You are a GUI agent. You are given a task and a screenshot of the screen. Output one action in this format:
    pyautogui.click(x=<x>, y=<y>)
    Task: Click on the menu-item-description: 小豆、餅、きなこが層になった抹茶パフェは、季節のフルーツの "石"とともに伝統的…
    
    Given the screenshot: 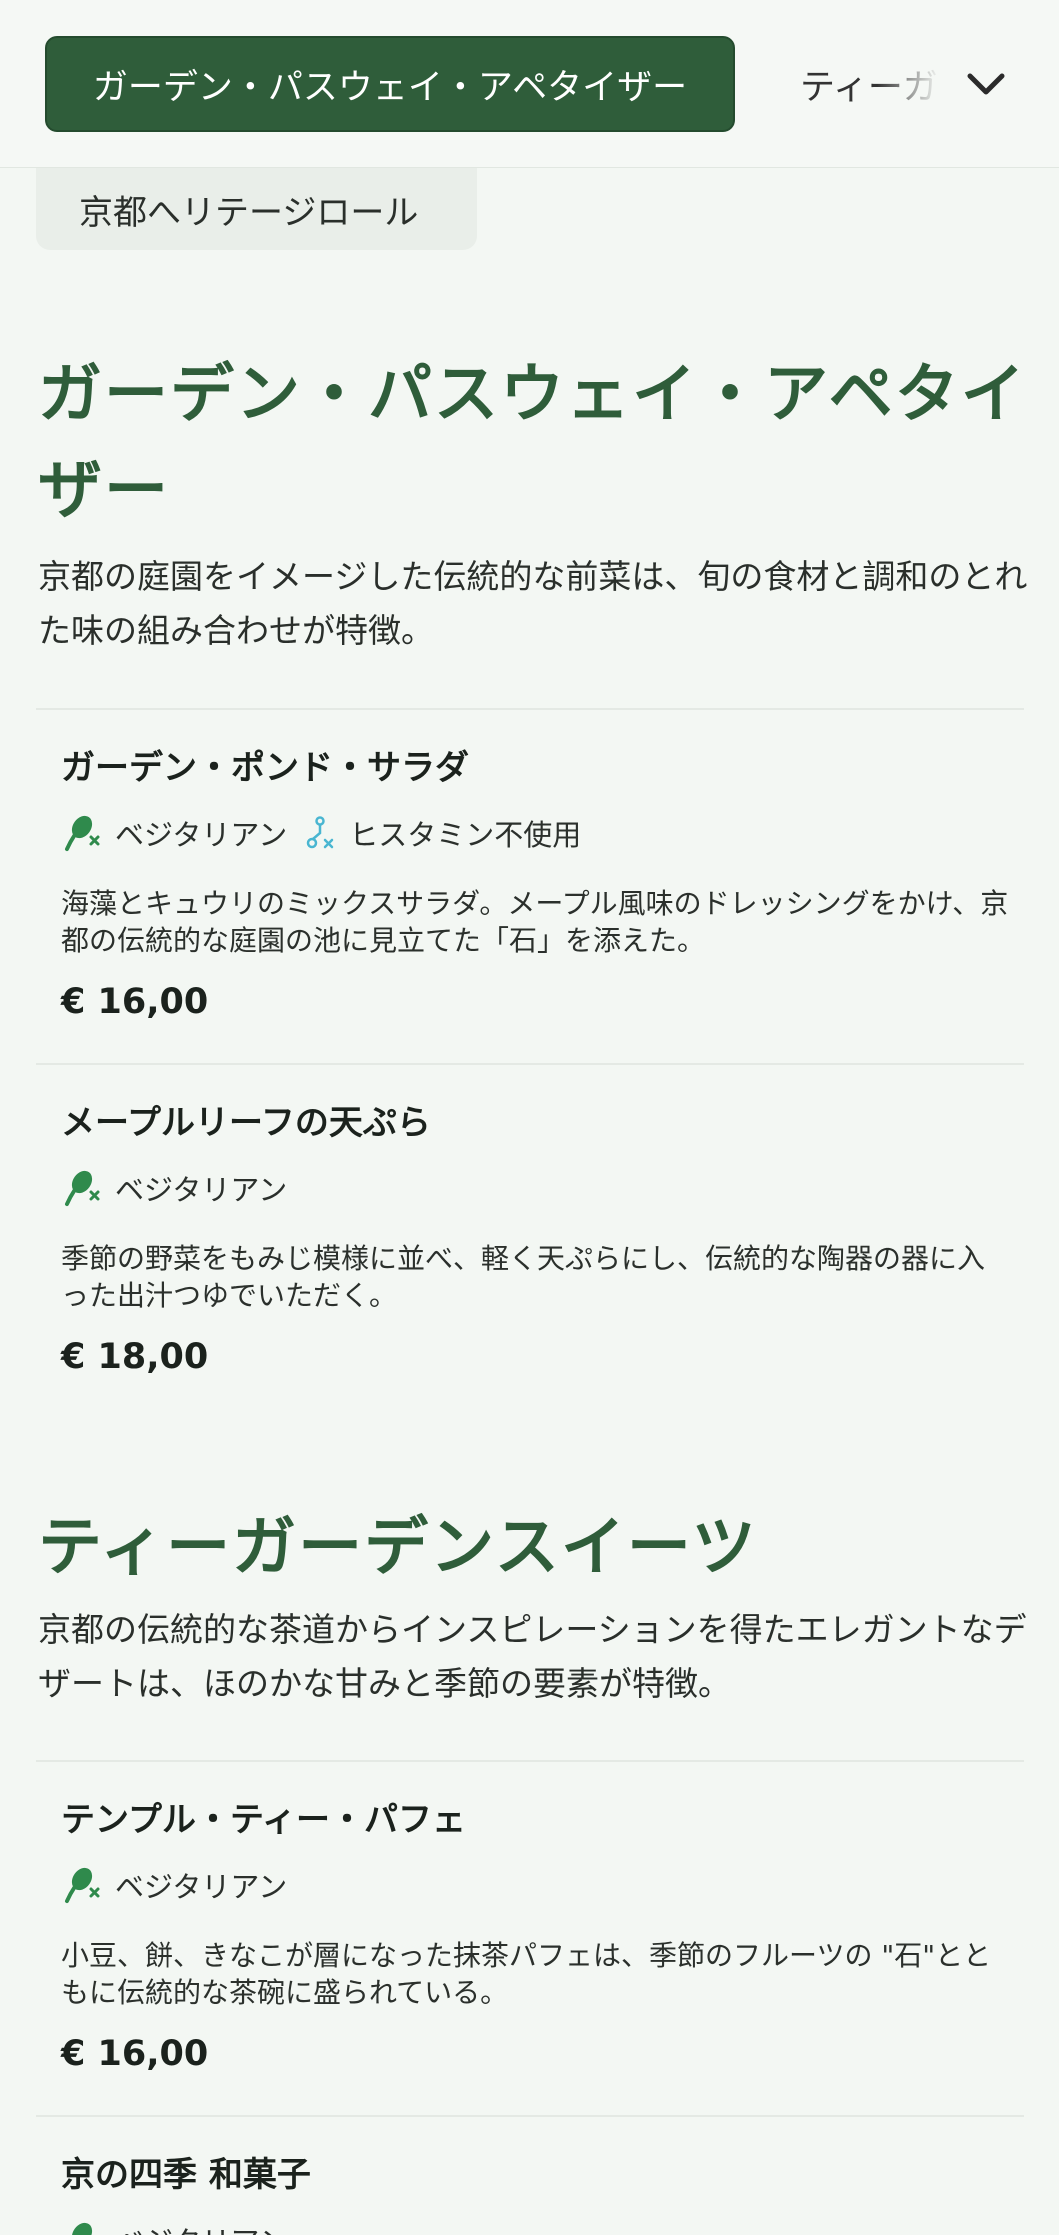 What is the action you would take?
    pyautogui.click(x=526, y=1974)
    